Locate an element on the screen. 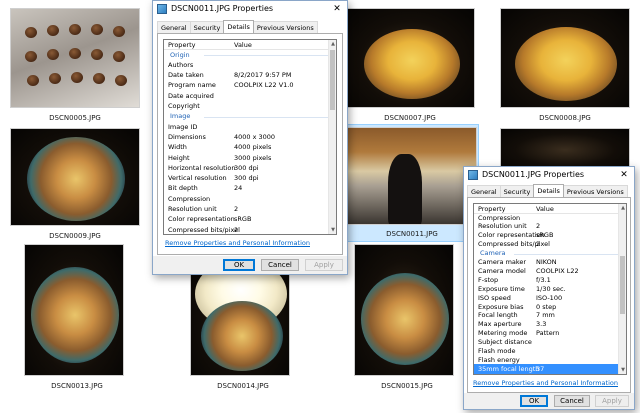  property-row: Horizontal resolution 300 dpi is located at coordinates (250, 168).